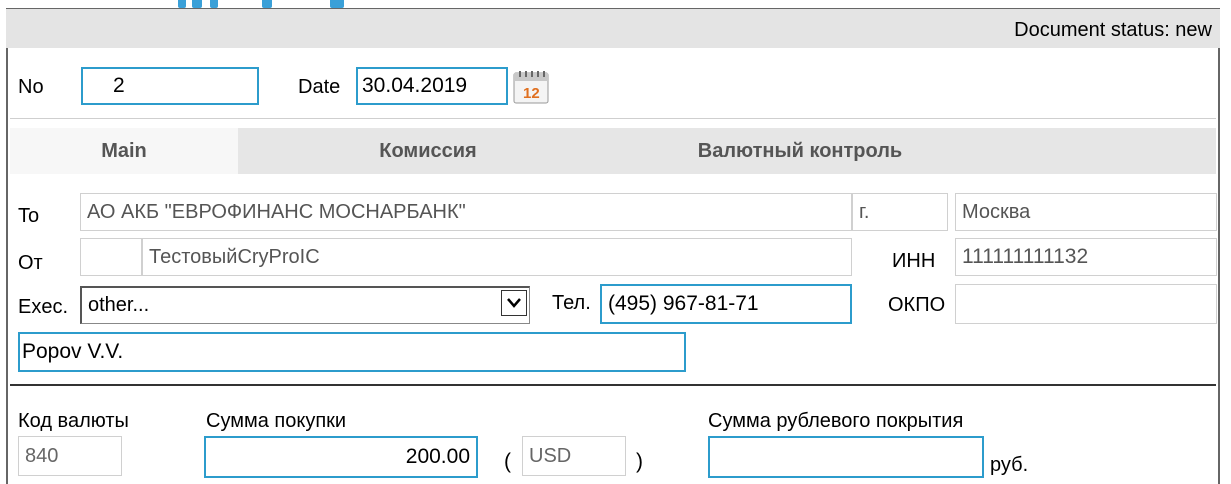 This screenshot has width=1231, height=484. What do you see at coordinates (613, 385) in the screenshot?
I see `section-divider` at bounding box center [613, 385].